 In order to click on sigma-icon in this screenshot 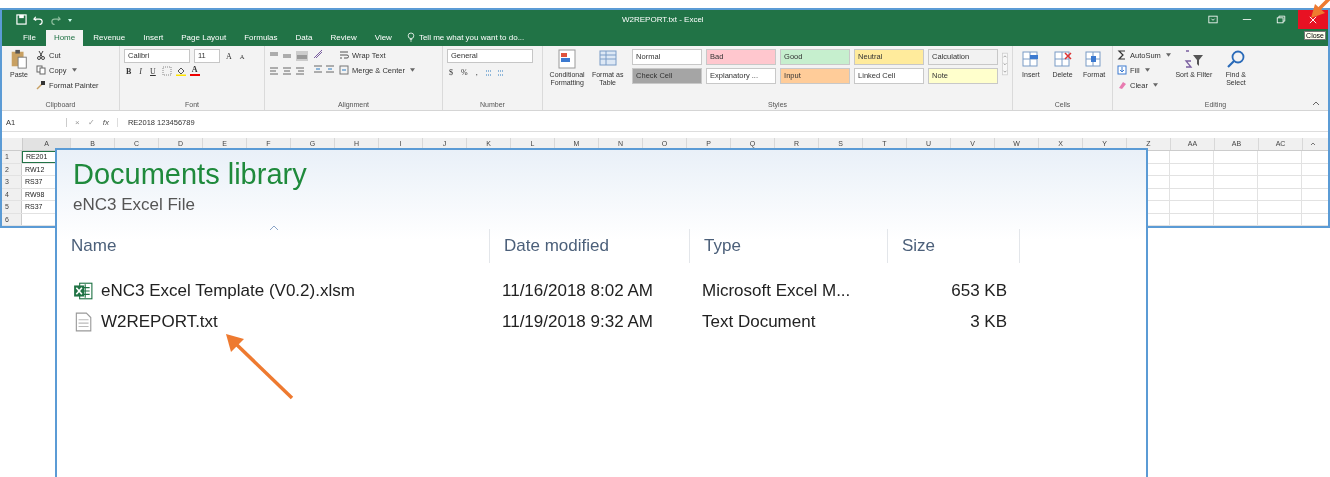, I will do `click(1122, 55)`.